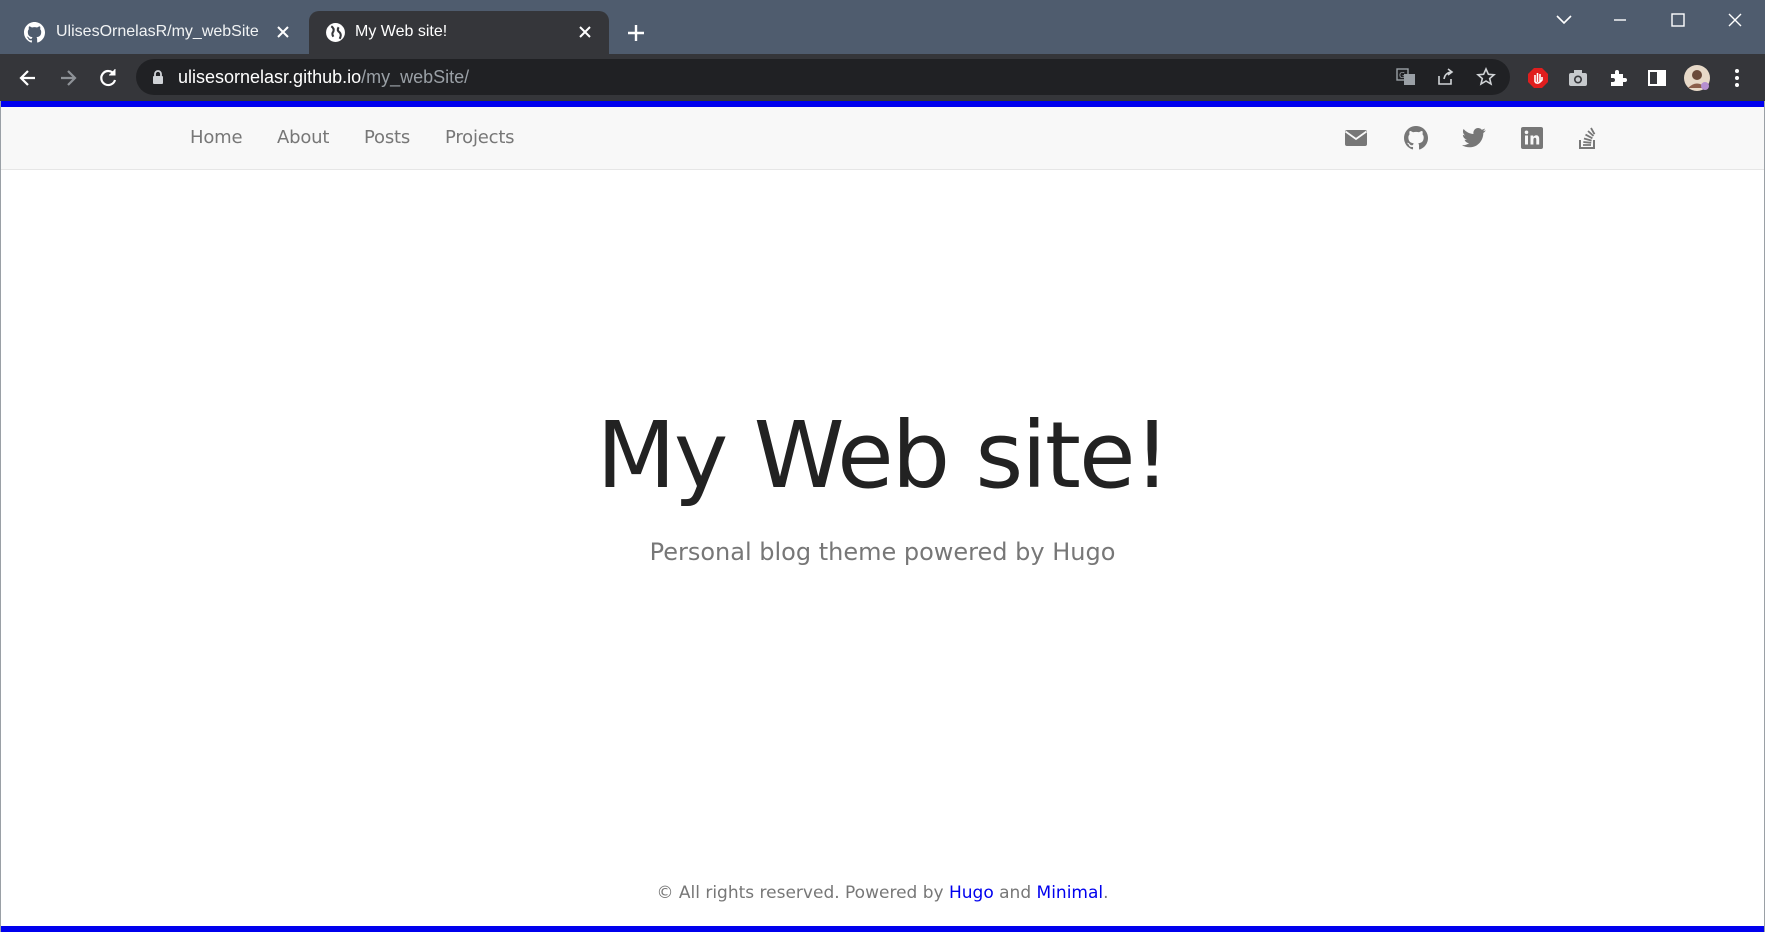 Image resolution: width=1765 pixels, height=932 pixels. Describe the element at coordinates (1070, 893) in the screenshot. I see `footer-link-minimal: Minimal` at that location.